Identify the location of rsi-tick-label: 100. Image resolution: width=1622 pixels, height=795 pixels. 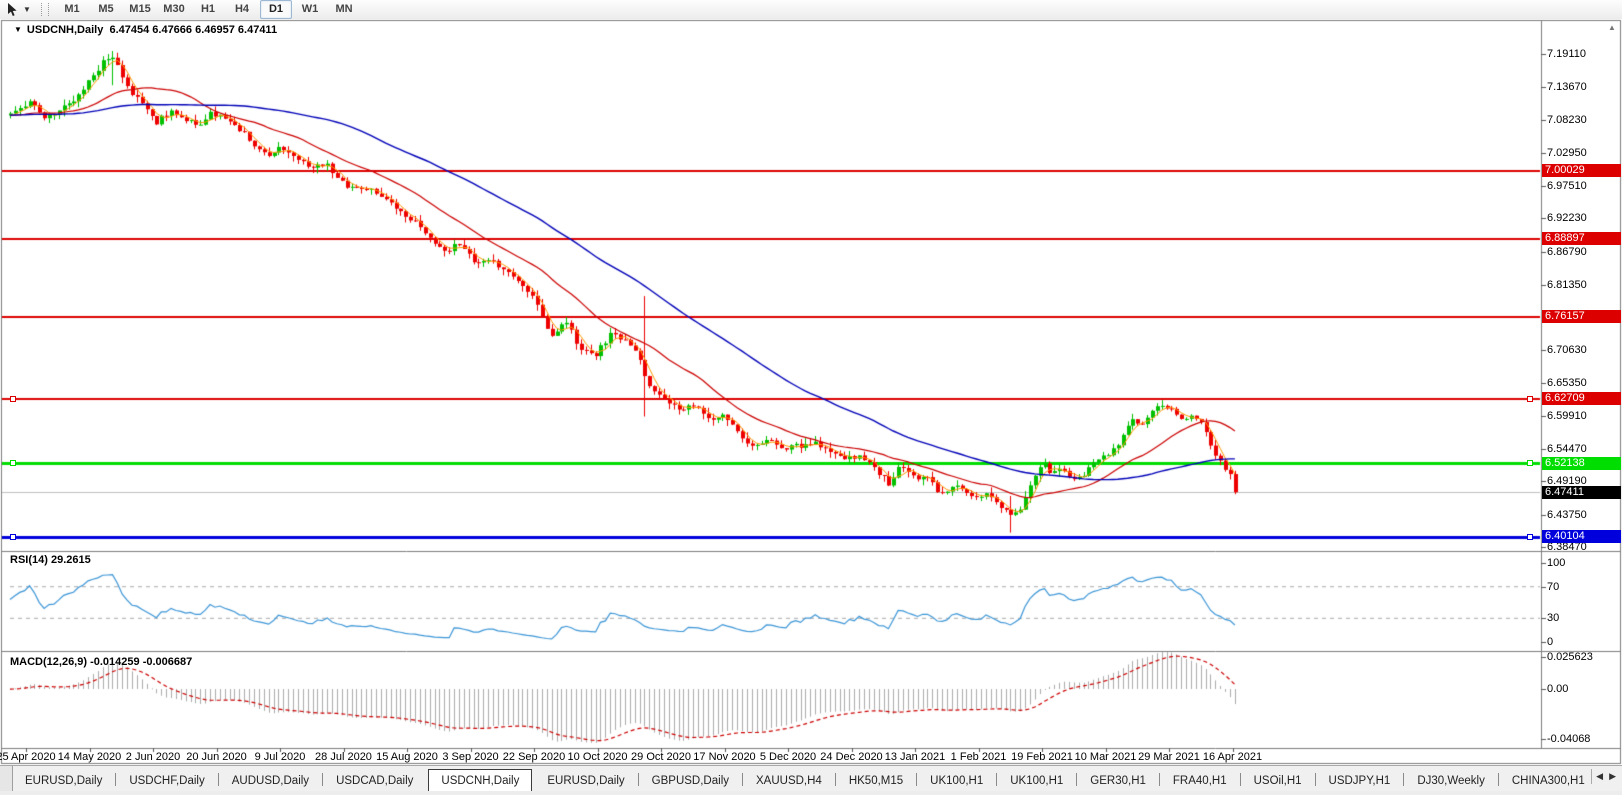
(1556, 563).